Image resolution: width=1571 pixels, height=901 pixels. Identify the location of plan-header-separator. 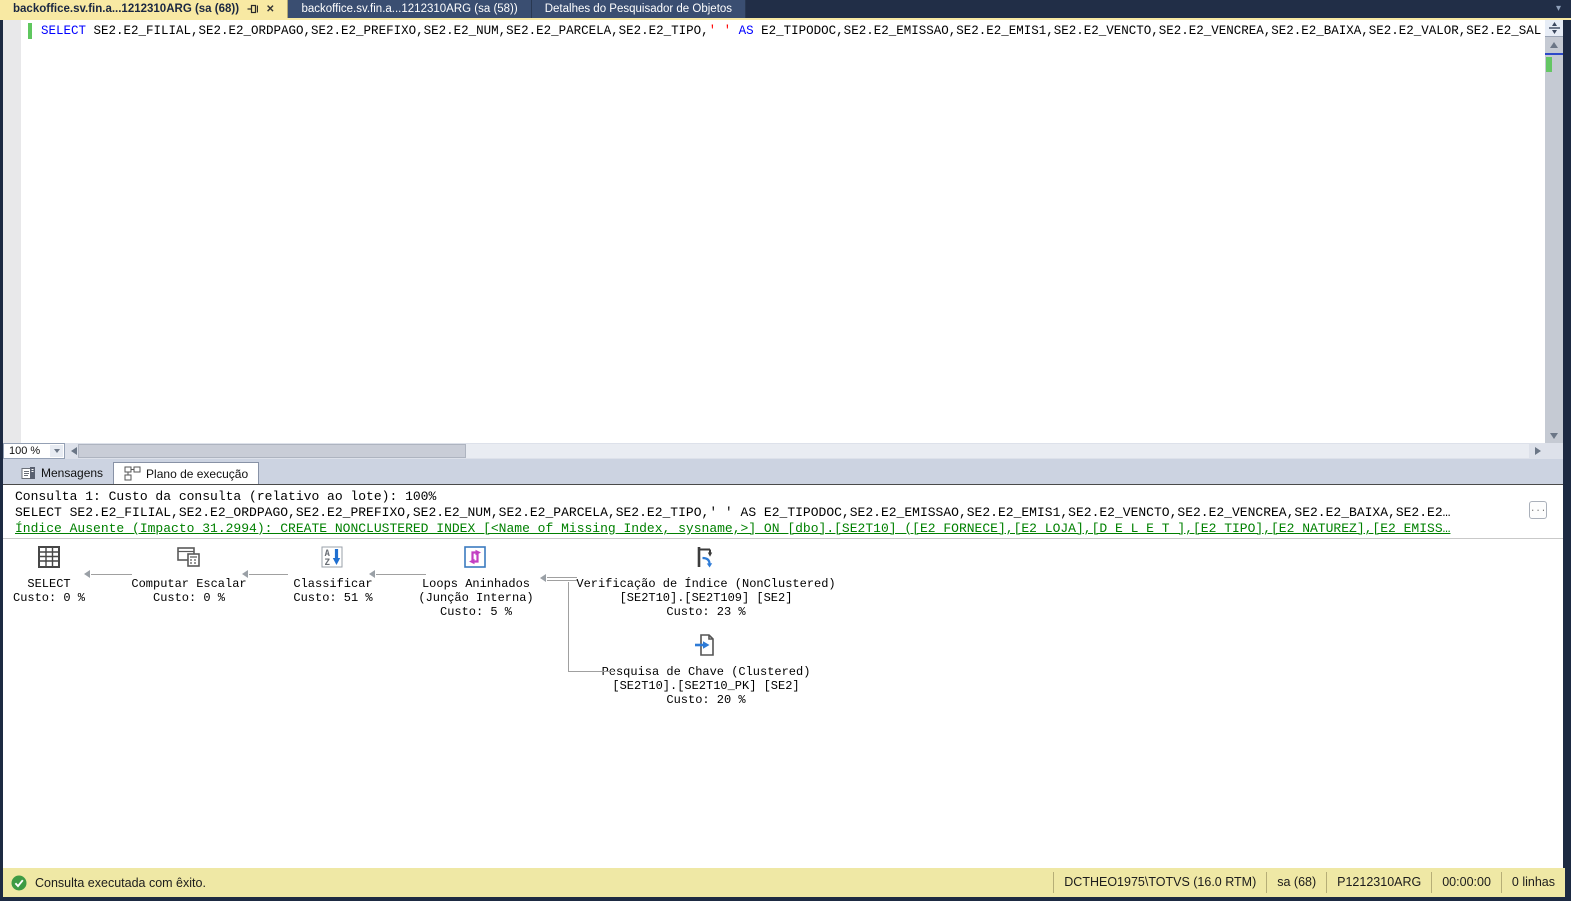
(783, 538).